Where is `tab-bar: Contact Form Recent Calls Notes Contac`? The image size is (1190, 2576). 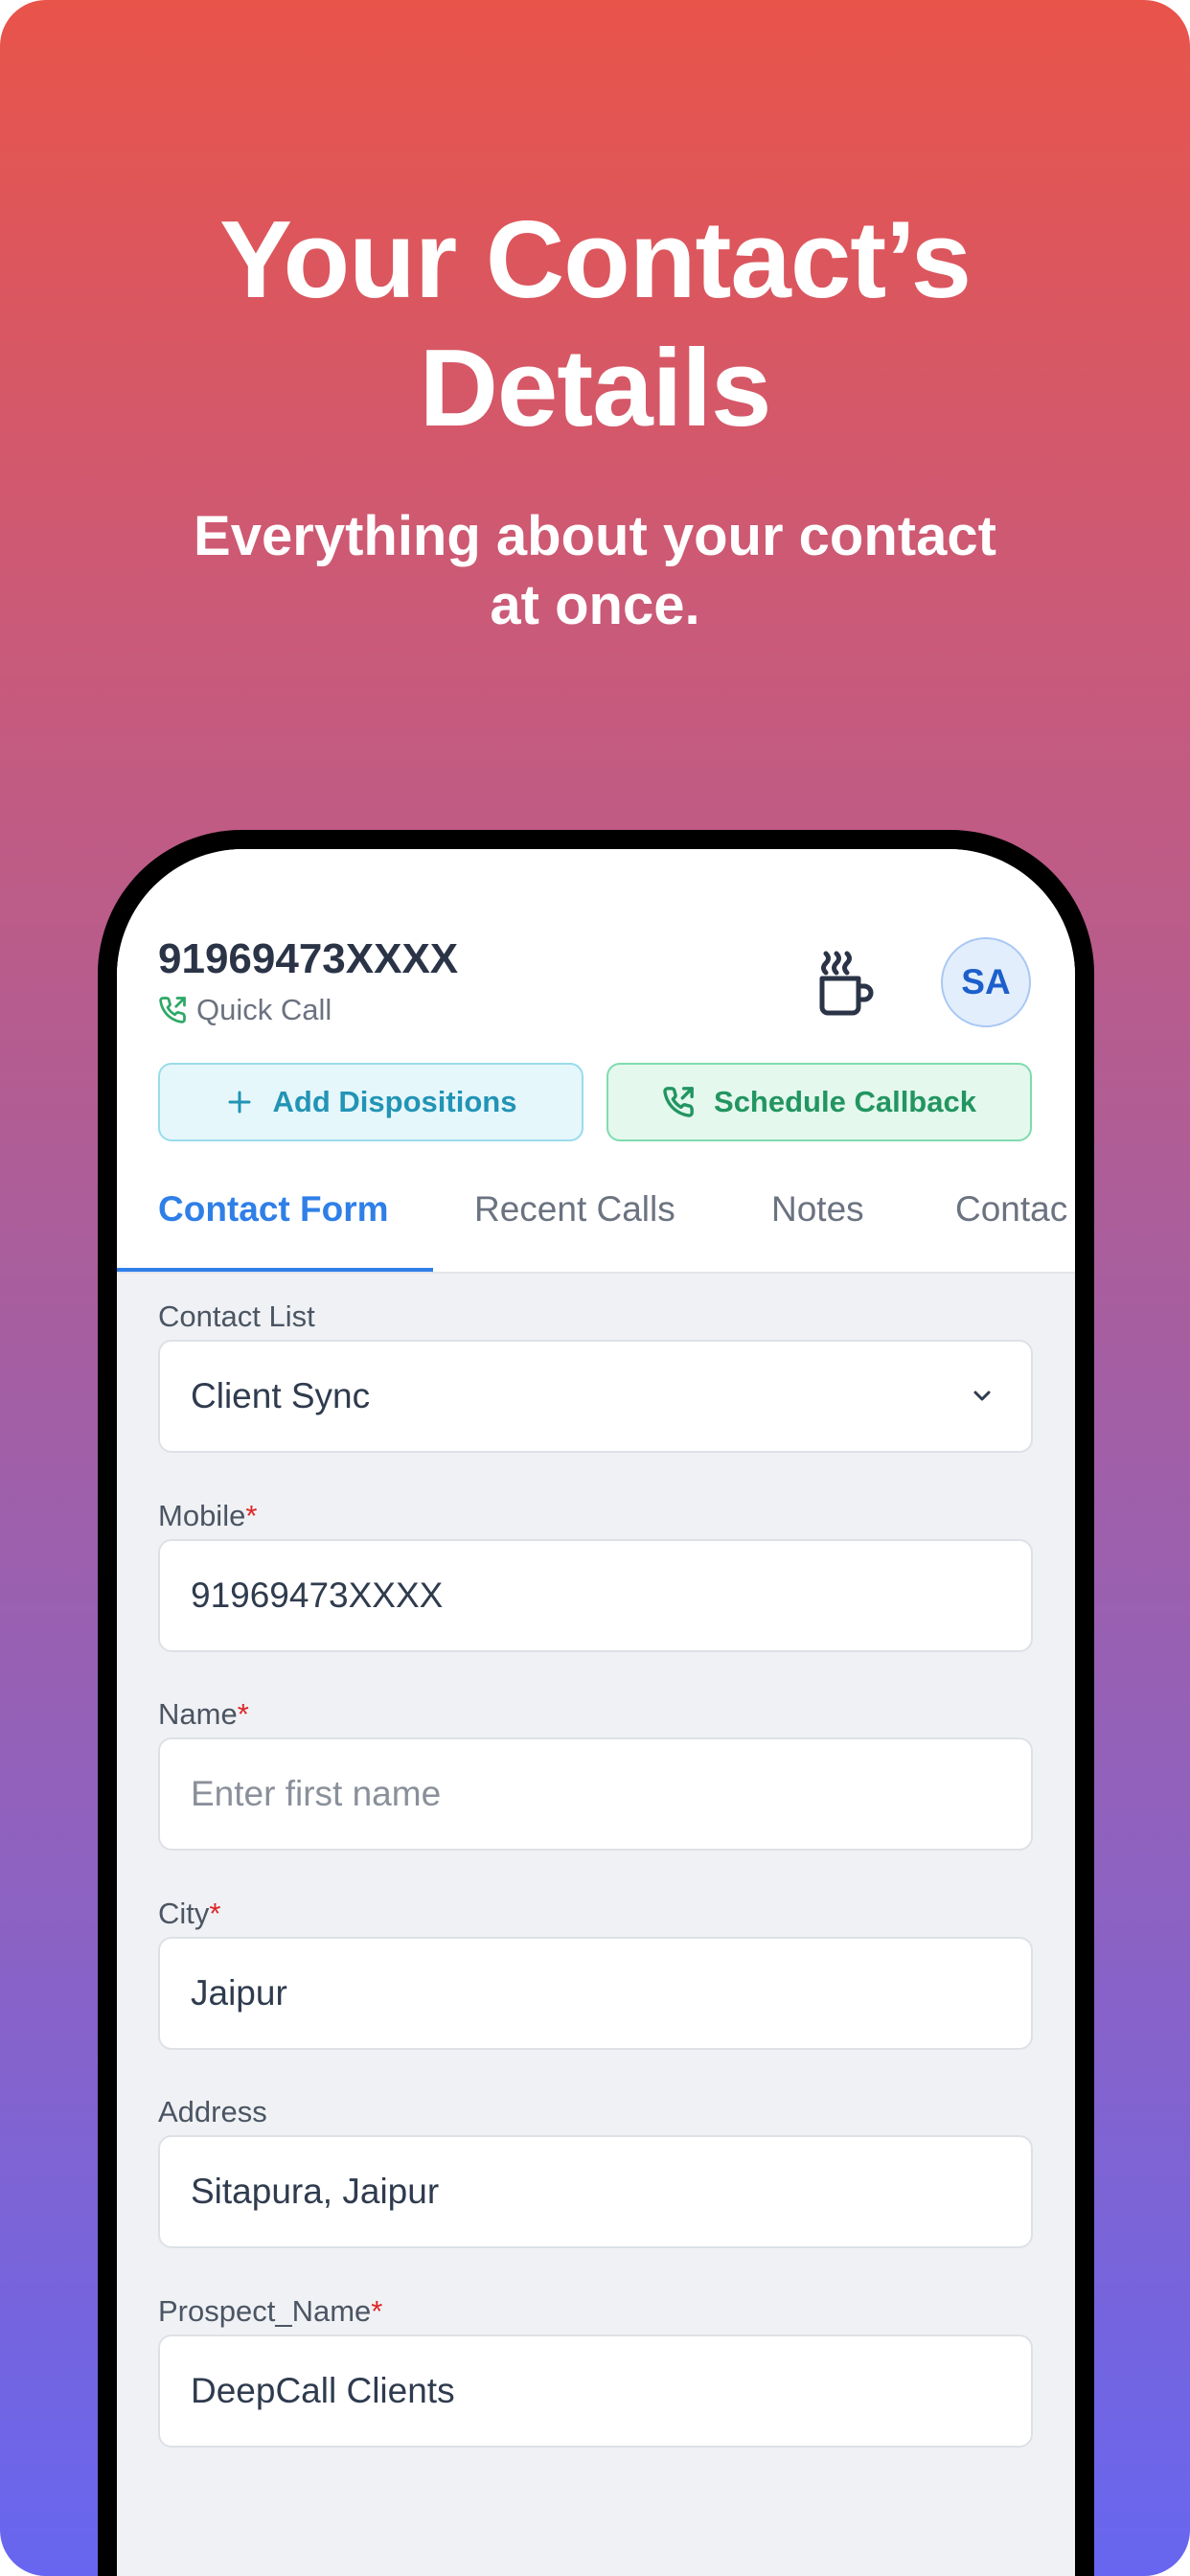 tab-bar: Contact Form Recent Calls Notes Contac is located at coordinates (596, 1230).